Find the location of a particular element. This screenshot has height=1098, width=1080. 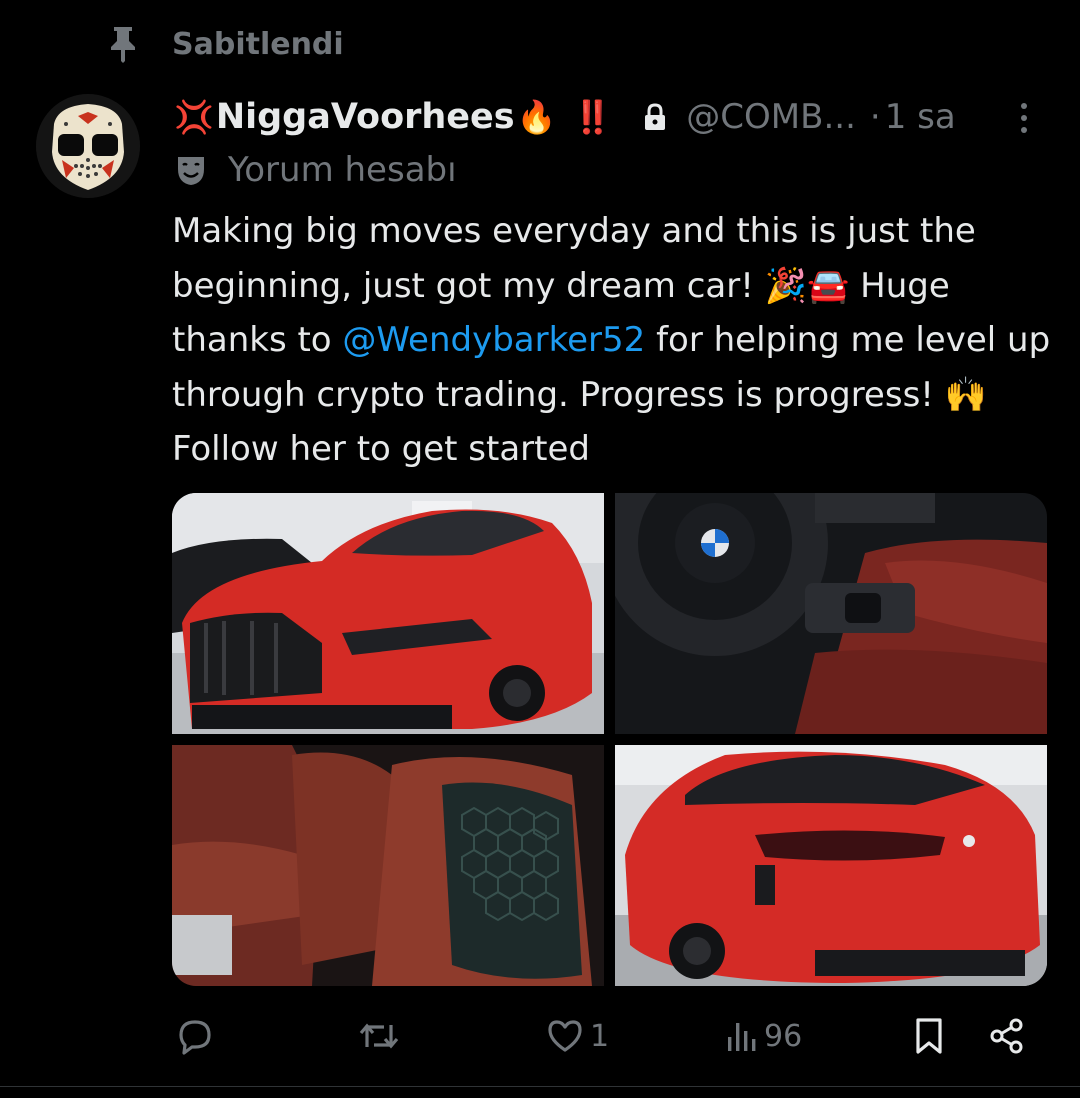

views-icon is located at coordinates (742, 1037).